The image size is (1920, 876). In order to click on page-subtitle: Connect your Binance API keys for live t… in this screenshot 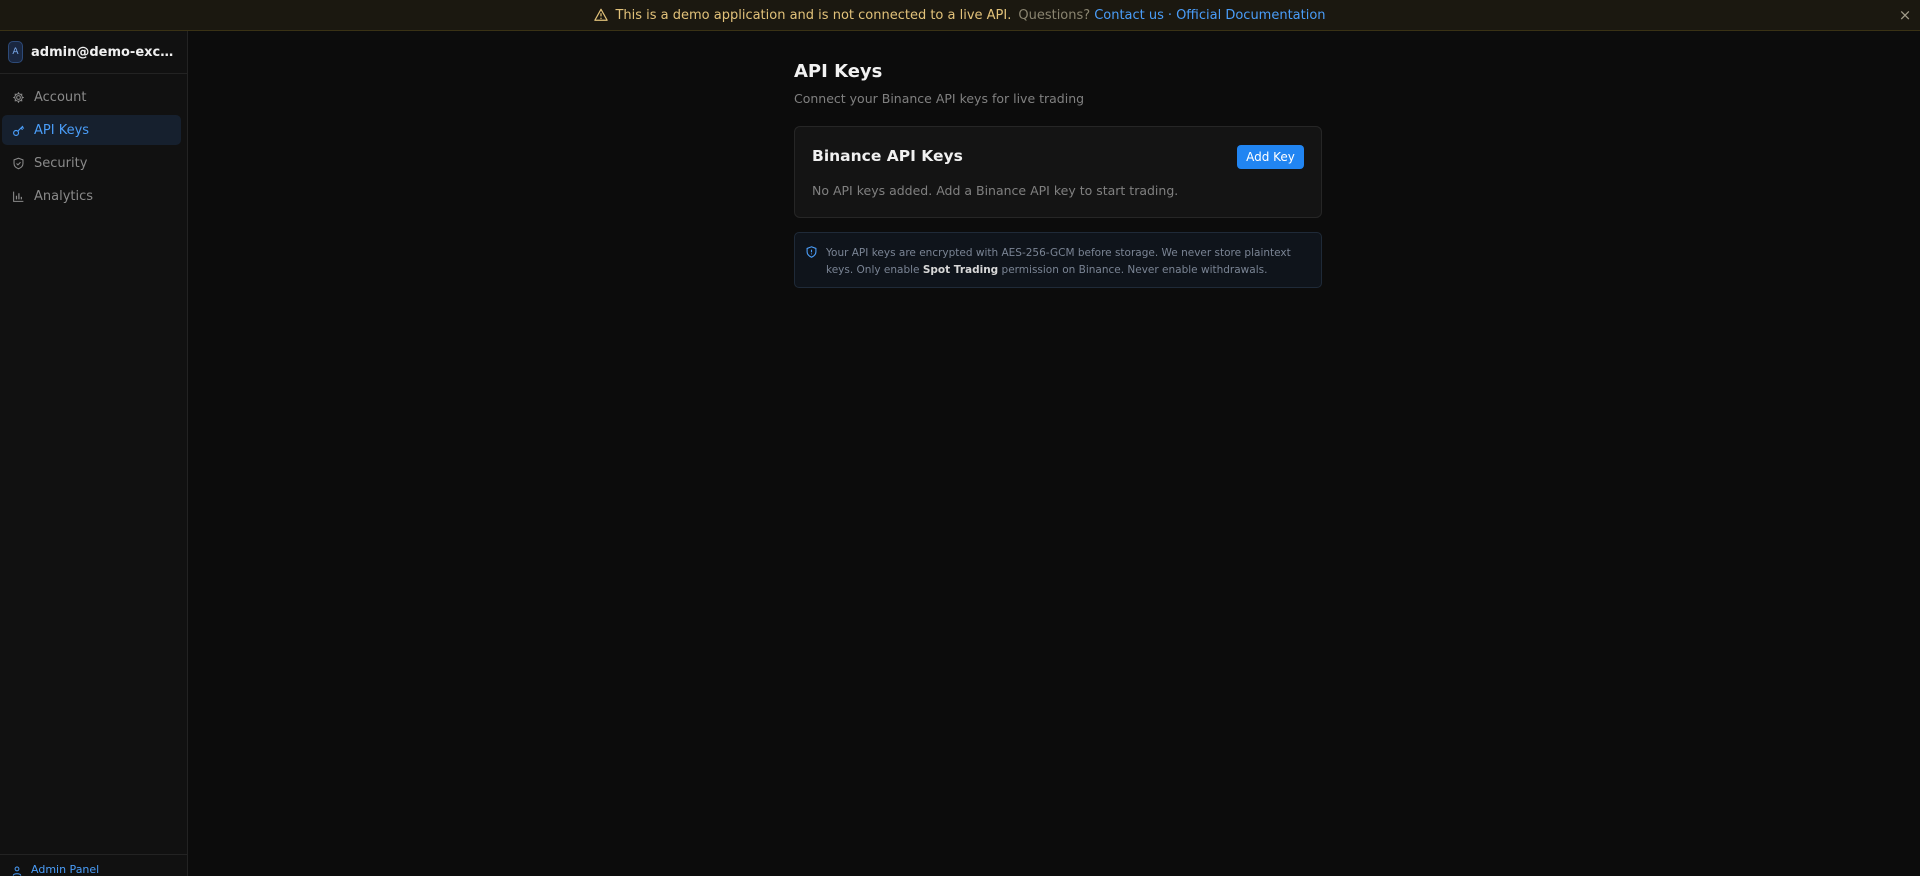, I will do `click(939, 98)`.